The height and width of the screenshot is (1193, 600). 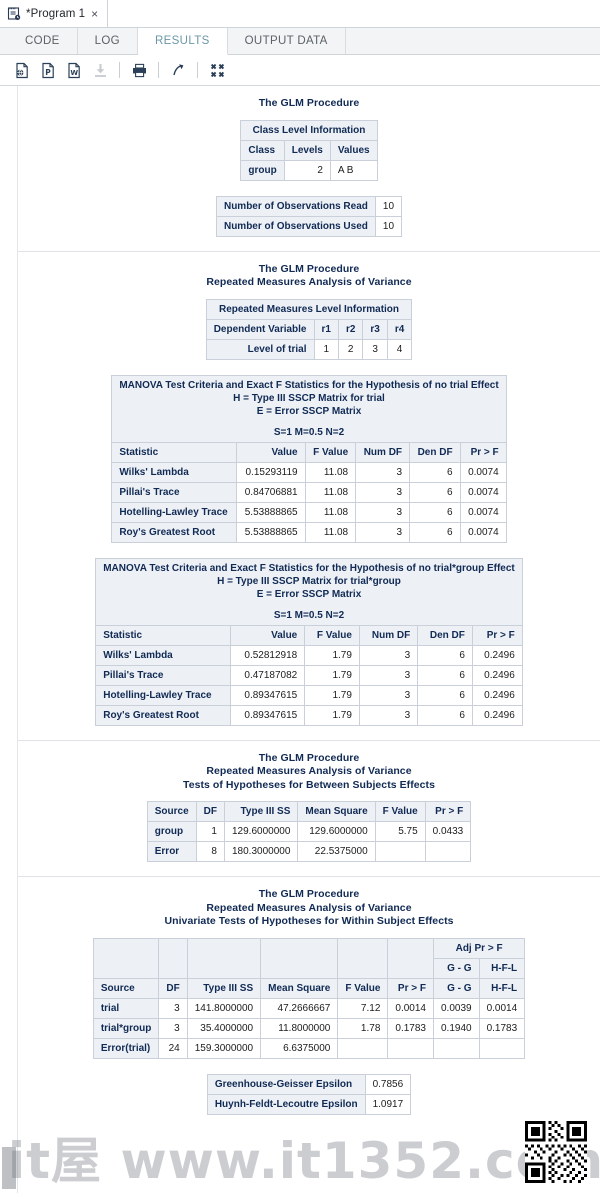 What do you see at coordinates (173, 988) in the screenshot?
I see `column-header-df: DF` at bounding box center [173, 988].